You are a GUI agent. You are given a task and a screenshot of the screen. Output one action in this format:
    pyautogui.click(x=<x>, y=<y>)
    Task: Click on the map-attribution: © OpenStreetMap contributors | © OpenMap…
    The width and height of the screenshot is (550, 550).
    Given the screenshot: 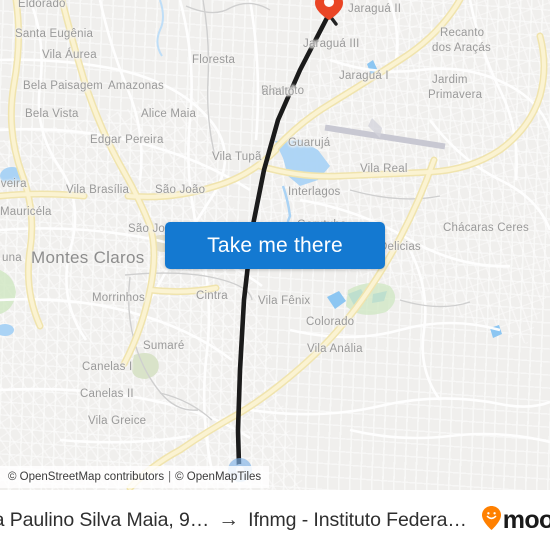 What is the action you would take?
    pyautogui.click(x=135, y=477)
    